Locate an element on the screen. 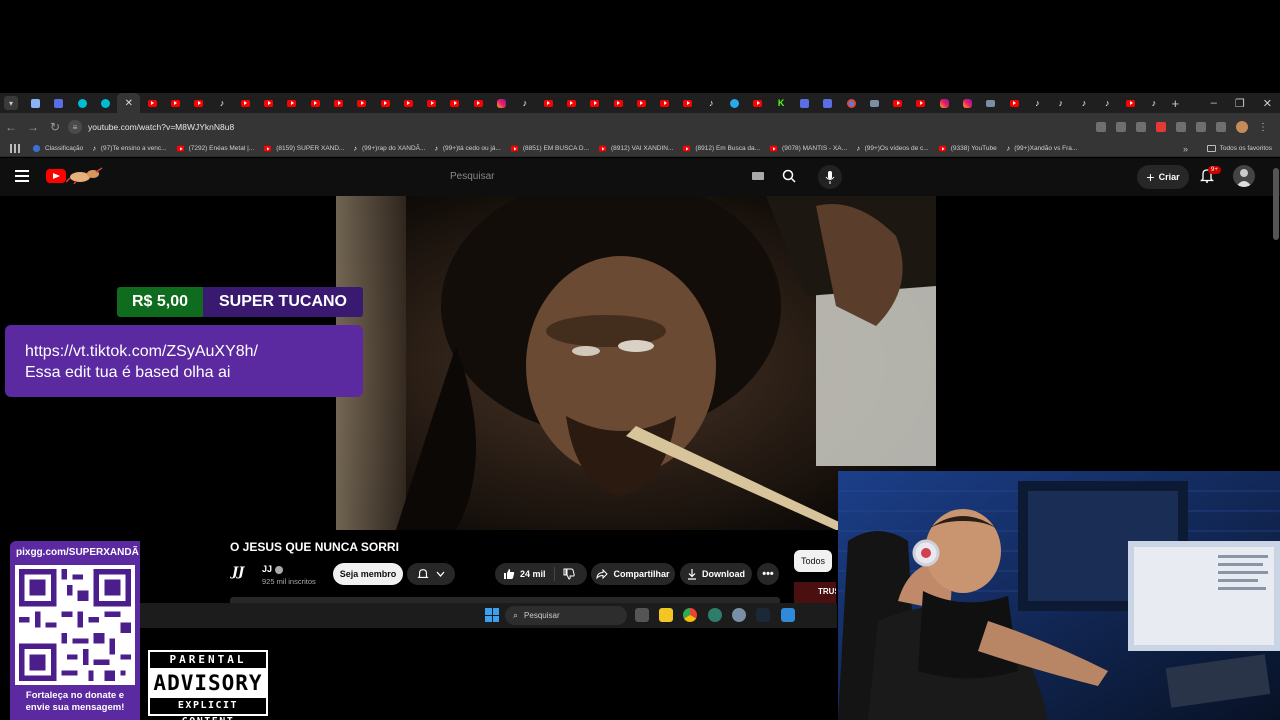 This screenshot has width=1280, height=720. steam-icon is located at coordinates (763, 615).